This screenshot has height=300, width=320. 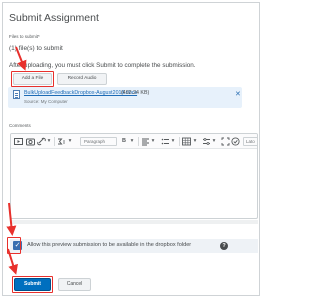 What do you see at coordinates (95, 141) in the screenshot?
I see `paragraph-format-value: Paragraph` at bounding box center [95, 141].